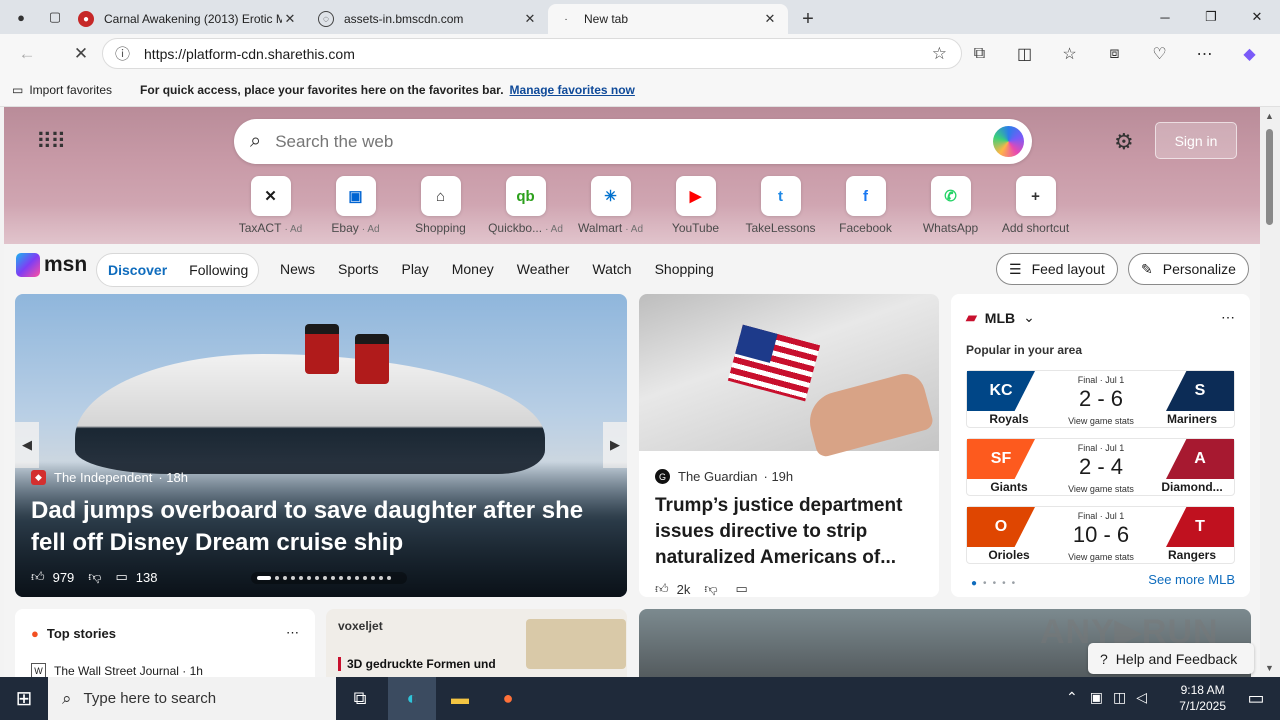  Describe the element at coordinates (27, 54) in the screenshot. I see `back-button: ←` at that location.